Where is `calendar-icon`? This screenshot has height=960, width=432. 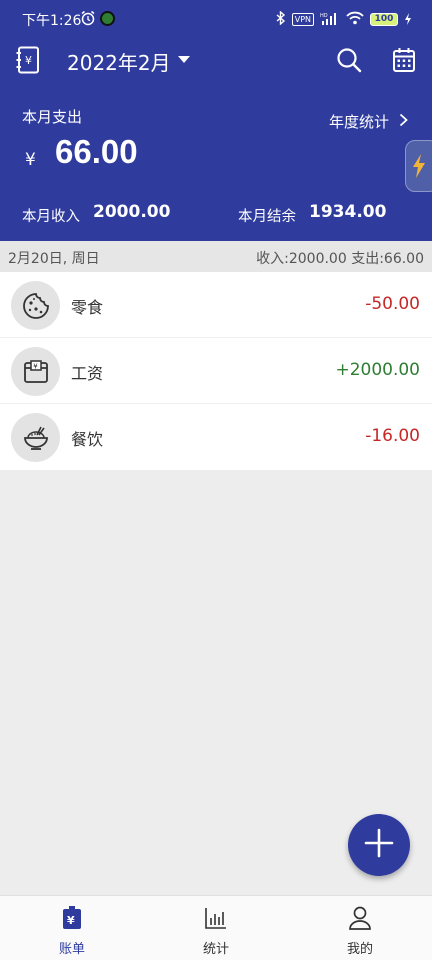
calendar-icon is located at coordinates (404, 60).